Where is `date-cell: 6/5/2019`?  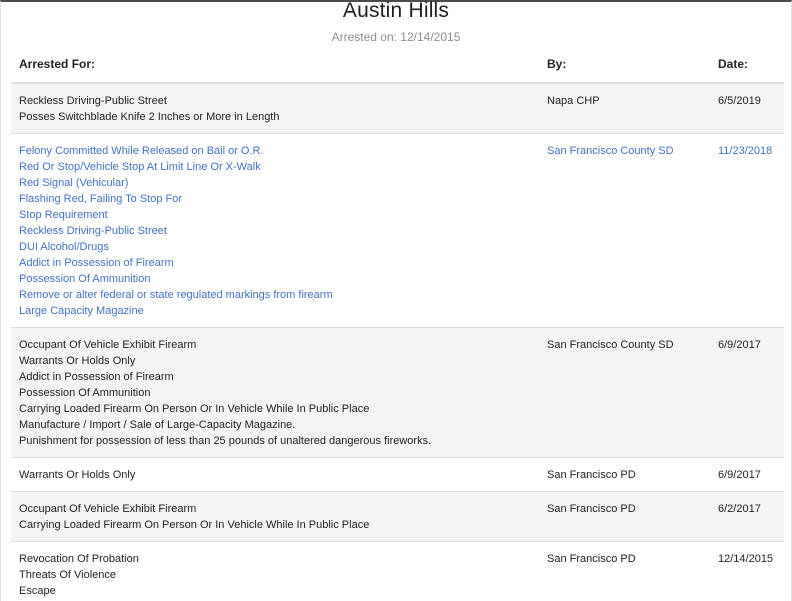
date-cell: 6/5/2019 is located at coordinates (747, 108).